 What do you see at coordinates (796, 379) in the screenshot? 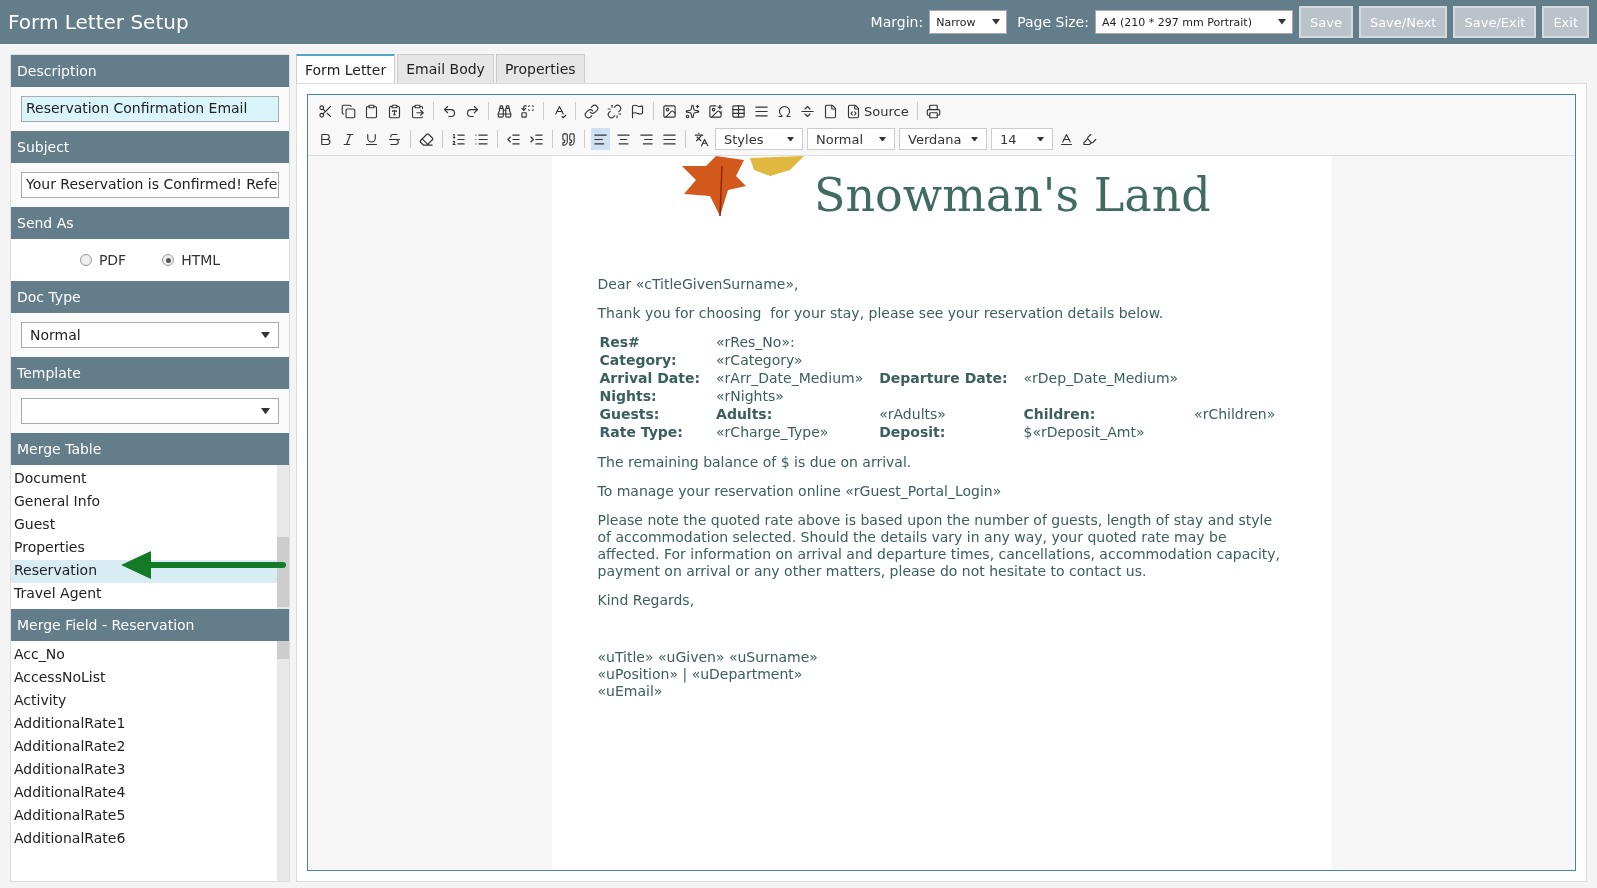
I see `merge-field: «rArr_Date_Medium»` at bounding box center [796, 379].